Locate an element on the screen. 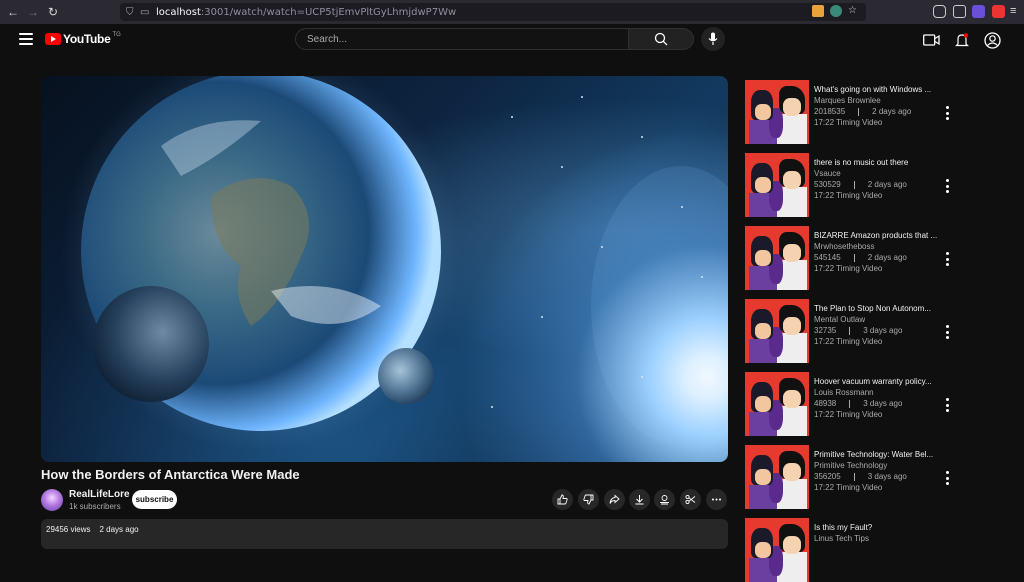 The image size is (1024, 582). reload-icon: ↻ is located at coordinates (53, 12).